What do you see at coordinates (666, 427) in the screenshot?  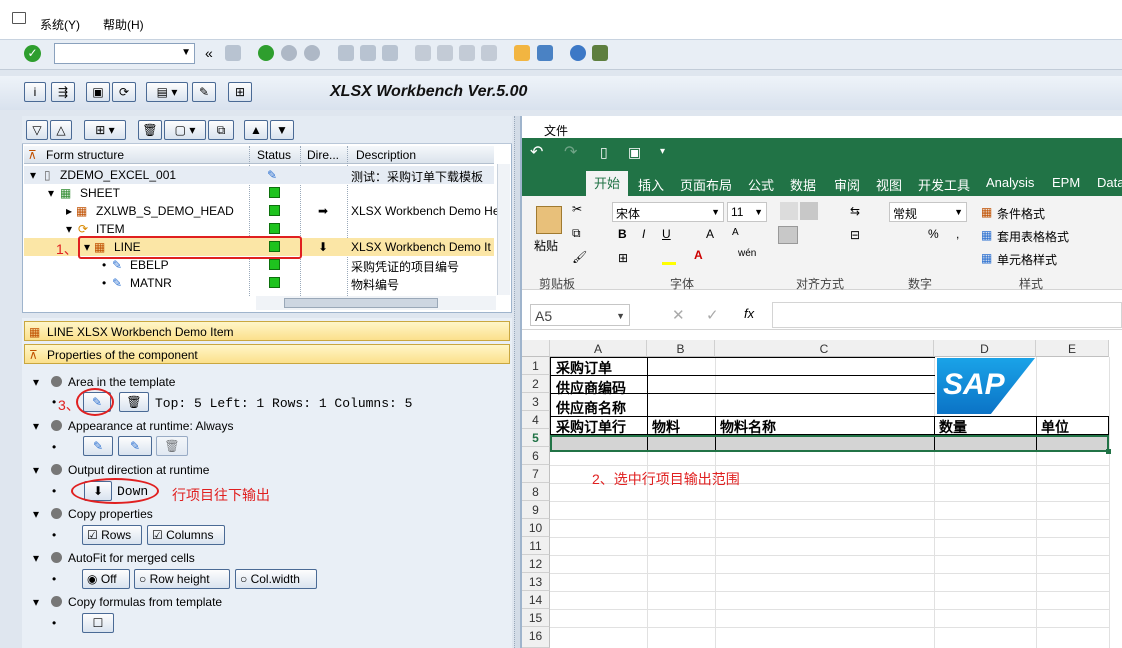 I see `cell-b4: 物料` at bounding box center [666, 427].